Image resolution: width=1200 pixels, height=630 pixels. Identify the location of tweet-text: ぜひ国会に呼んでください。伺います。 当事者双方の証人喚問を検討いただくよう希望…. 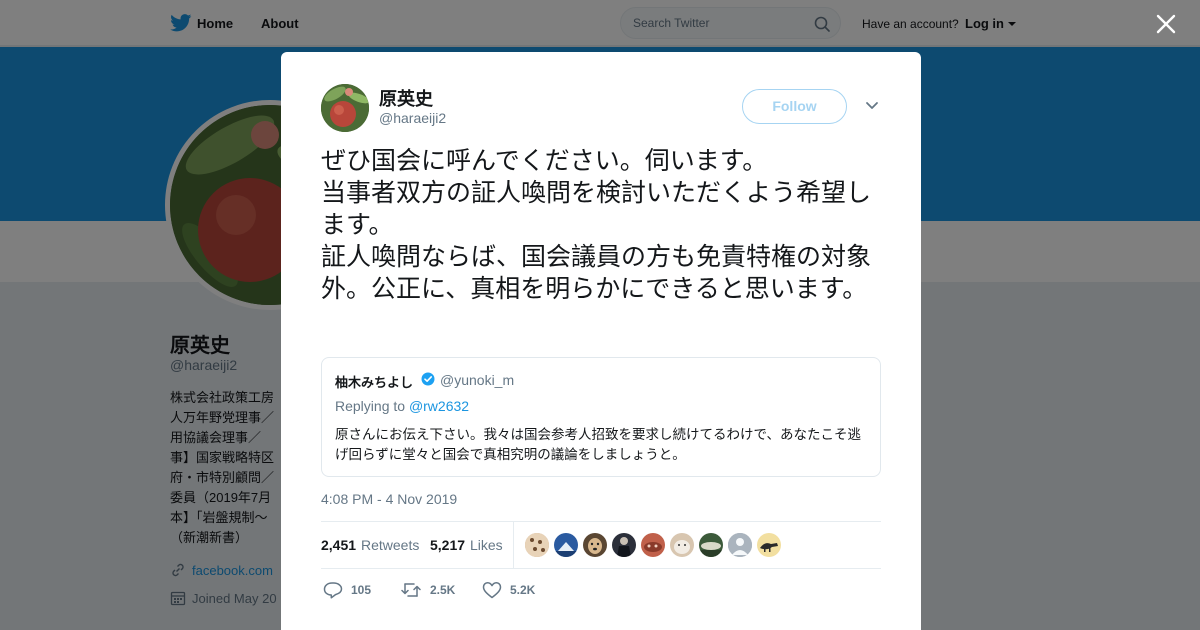
(596, 224).